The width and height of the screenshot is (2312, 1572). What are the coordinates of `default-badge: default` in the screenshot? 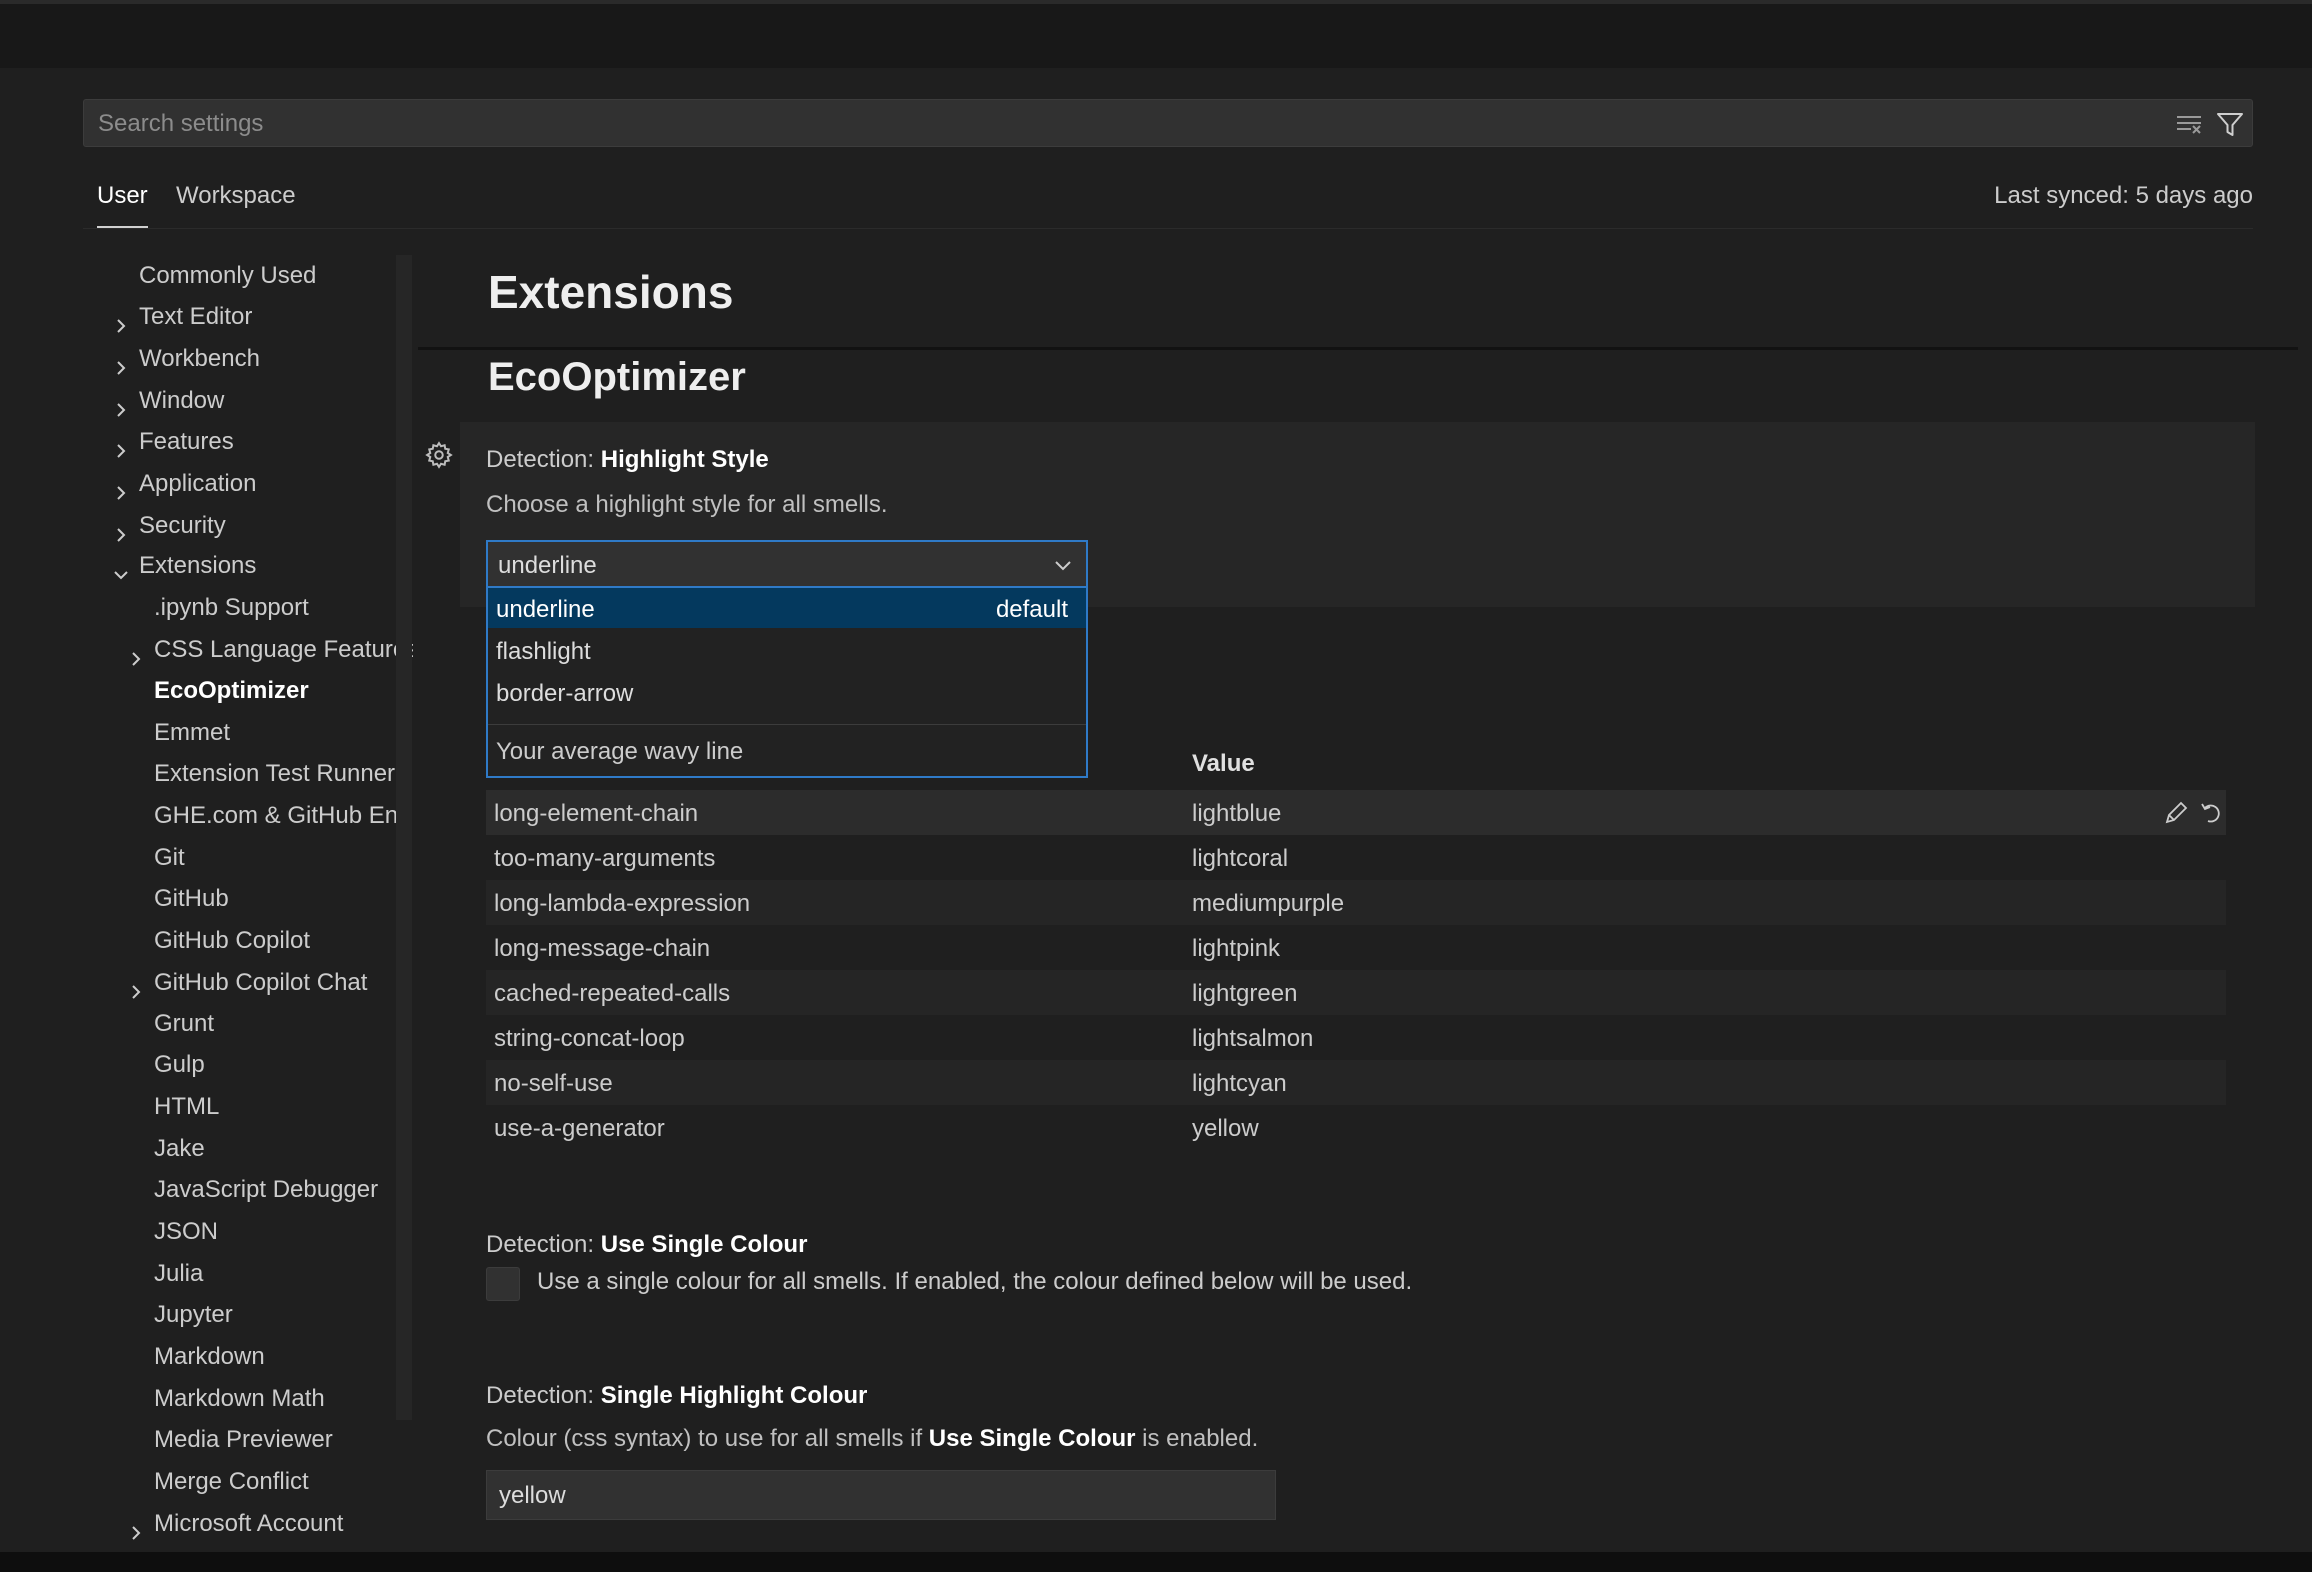 It's located at (1031, 609).